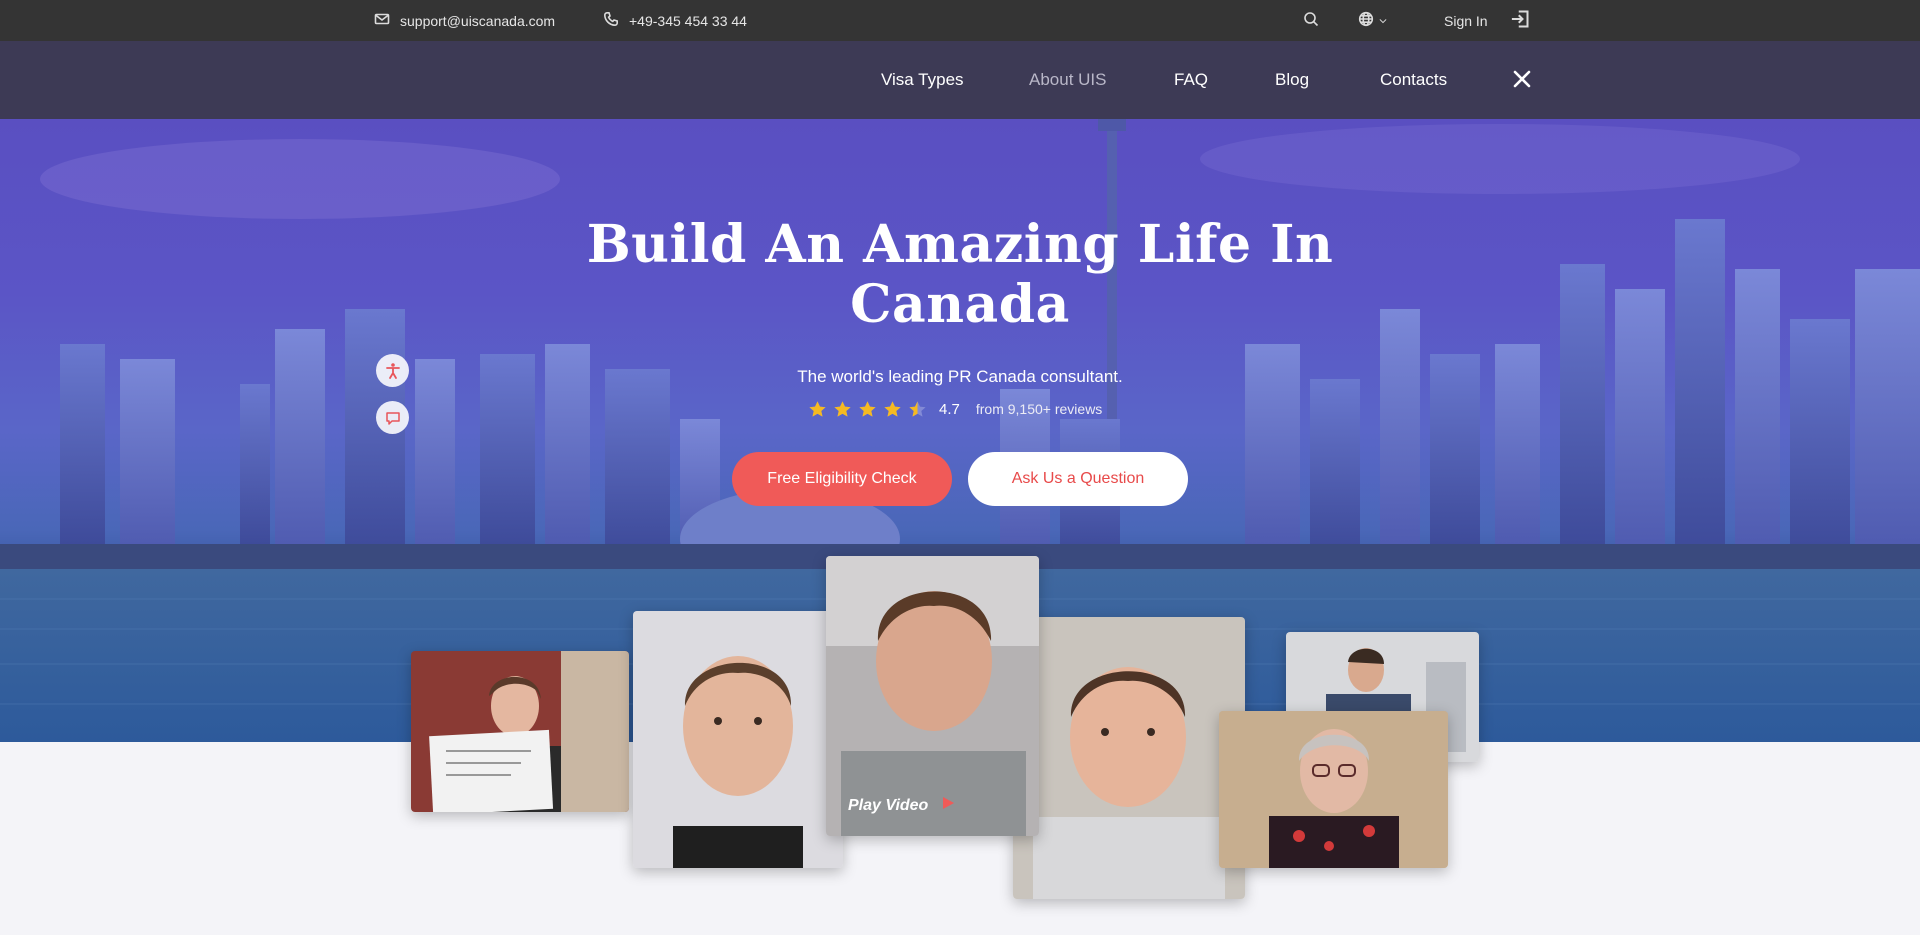  What do you see at coordinates (1413, 80) in the screenshot?
I see `nav-item-contacts: Contacts` at bounding box center [1413, 80].